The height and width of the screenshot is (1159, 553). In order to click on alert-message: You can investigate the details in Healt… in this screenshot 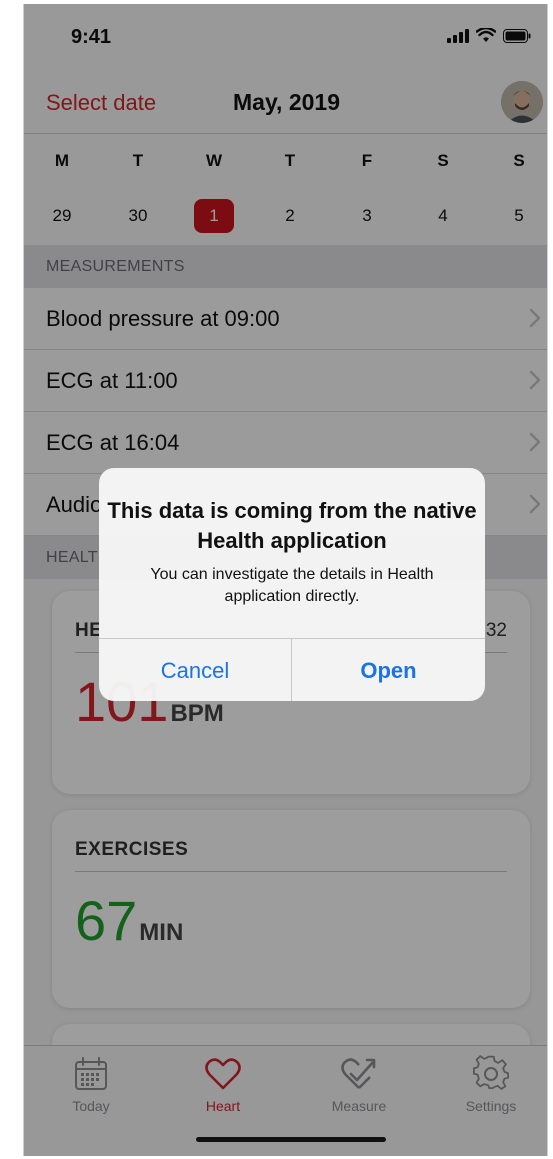, I will do `click(292, 585)`.